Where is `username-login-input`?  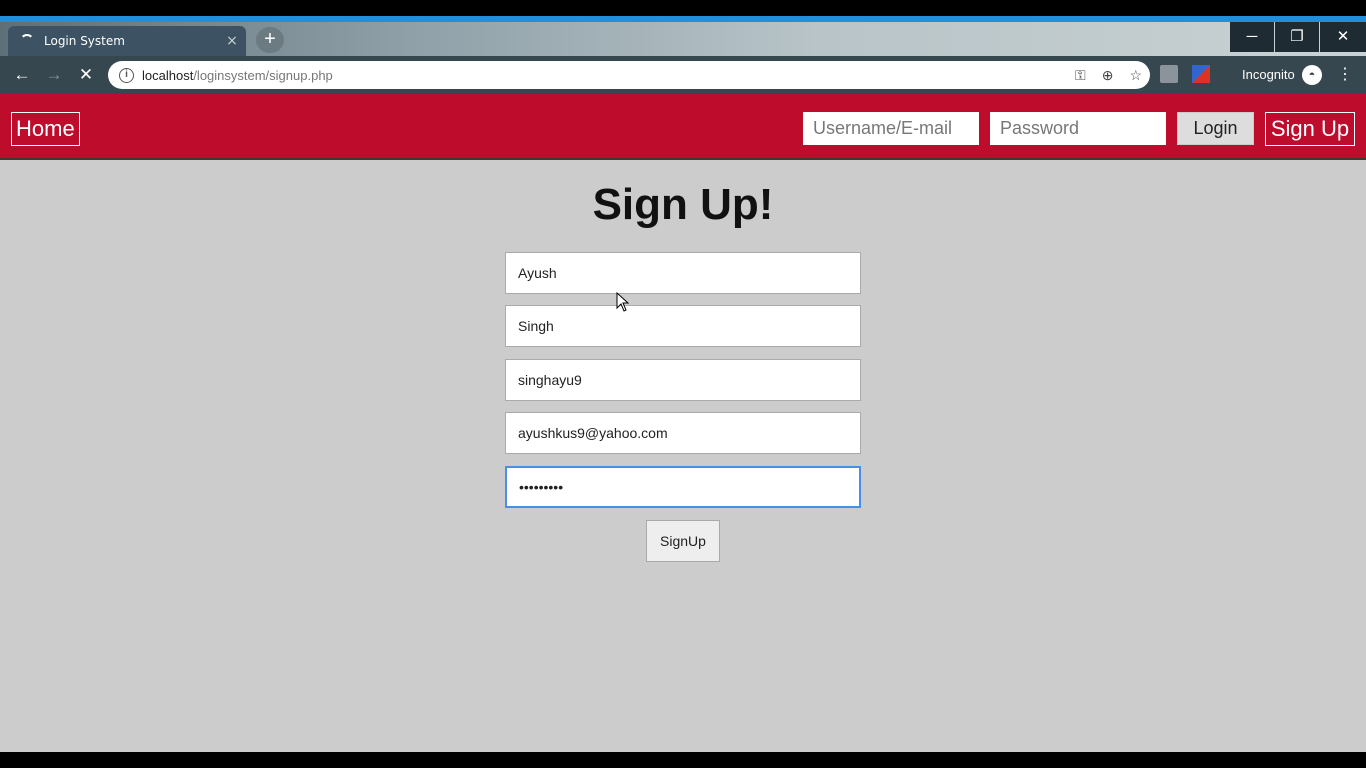 username-login-input is located at coordinates (891, 128).